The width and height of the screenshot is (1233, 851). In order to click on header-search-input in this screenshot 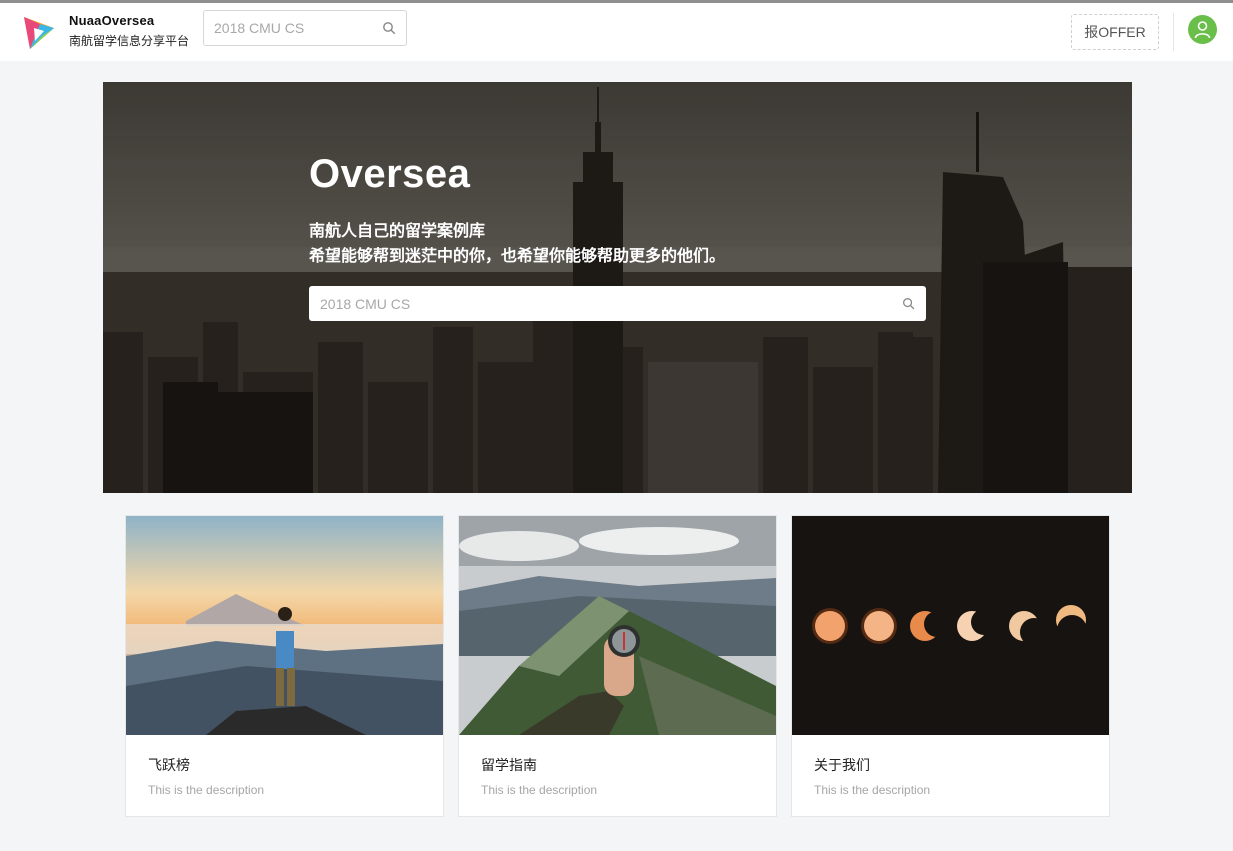, I will do `click(289, 28)`.